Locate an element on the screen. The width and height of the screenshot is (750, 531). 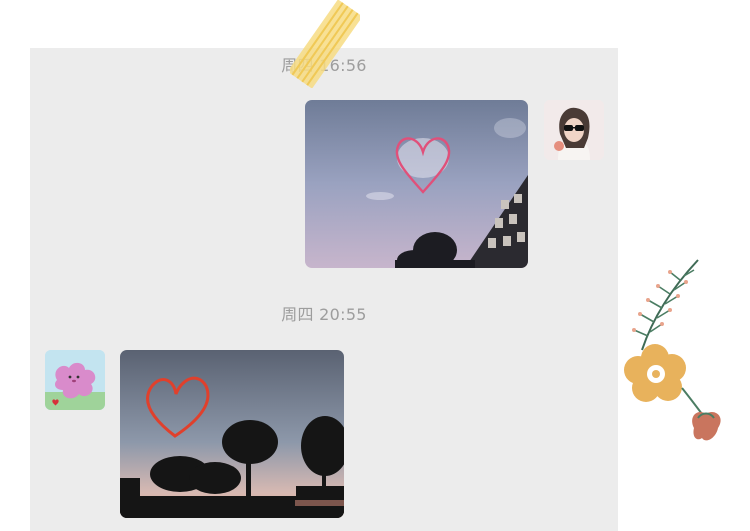
sent-photo-message is located at coordinates (416, 184).